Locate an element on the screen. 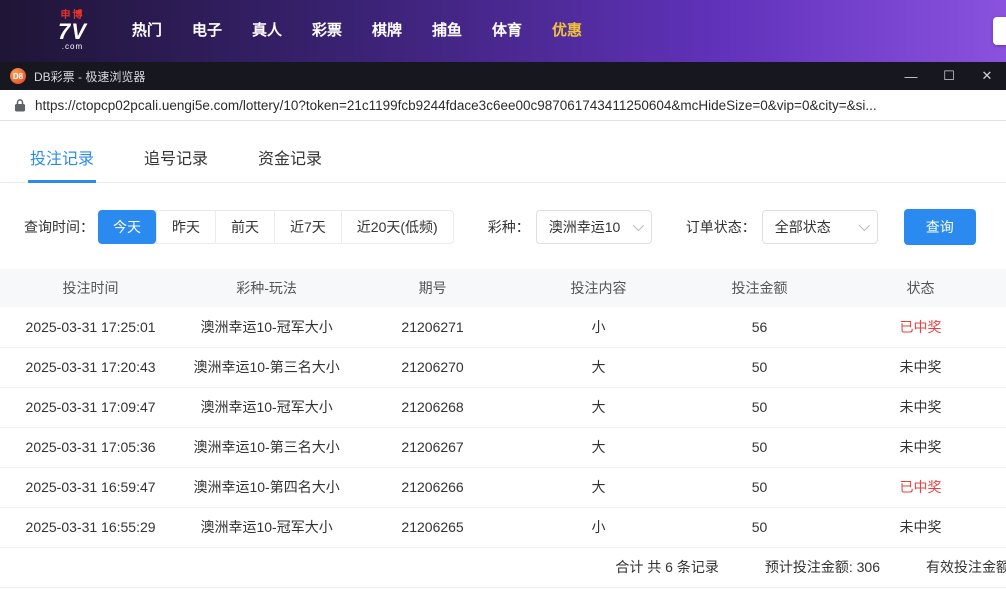  col-header-status: 状态 is located at coordinates (920, 288).